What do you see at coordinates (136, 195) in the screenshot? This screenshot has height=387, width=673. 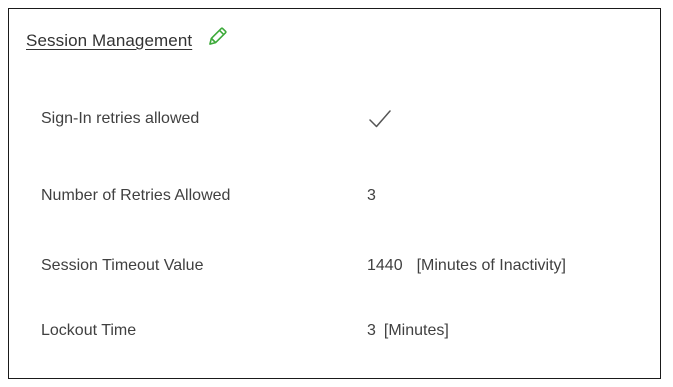 I see `retries-allowed-label: Number of Retries Allowed` at bounding box center [136, 195].